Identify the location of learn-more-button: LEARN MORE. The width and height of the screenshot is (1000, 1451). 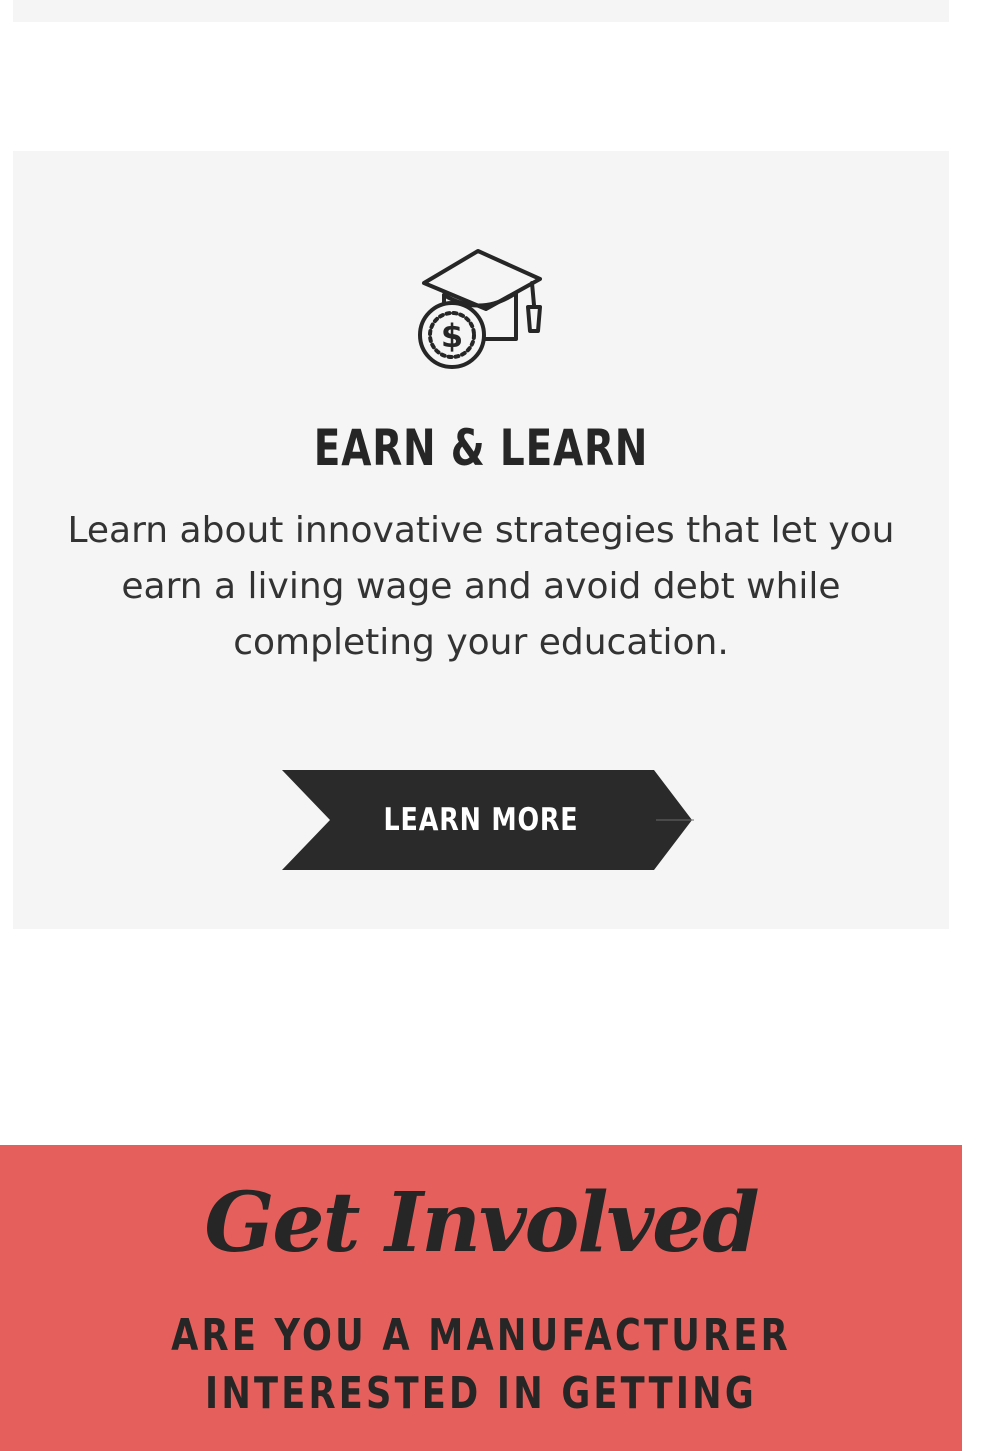
(481, 820).